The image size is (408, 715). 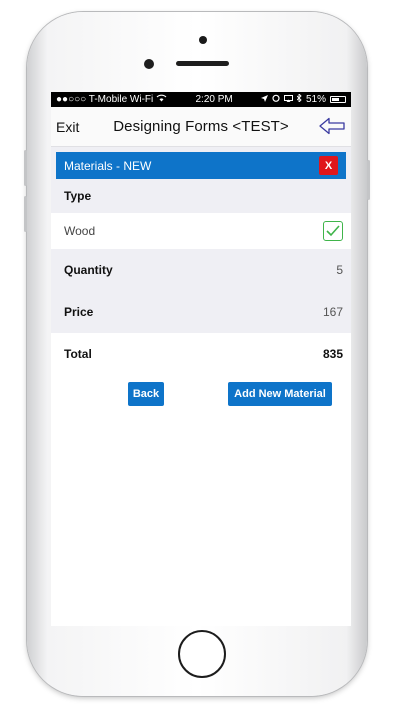 What do you see at coordinates (201, 231) in the screenshot?
I see `type-value-row: Wood` at bounding box center [201, 231].